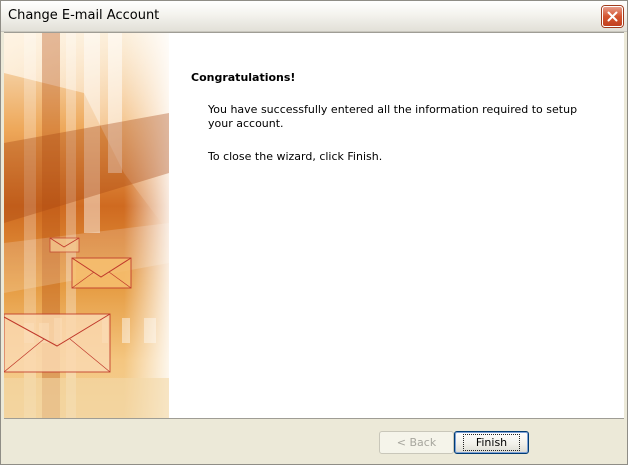 This screenshot has width=628, height=465. Describe the element at coordinates (101, 273) in the screenshot. I see `envelope-medium-icon` at that location.